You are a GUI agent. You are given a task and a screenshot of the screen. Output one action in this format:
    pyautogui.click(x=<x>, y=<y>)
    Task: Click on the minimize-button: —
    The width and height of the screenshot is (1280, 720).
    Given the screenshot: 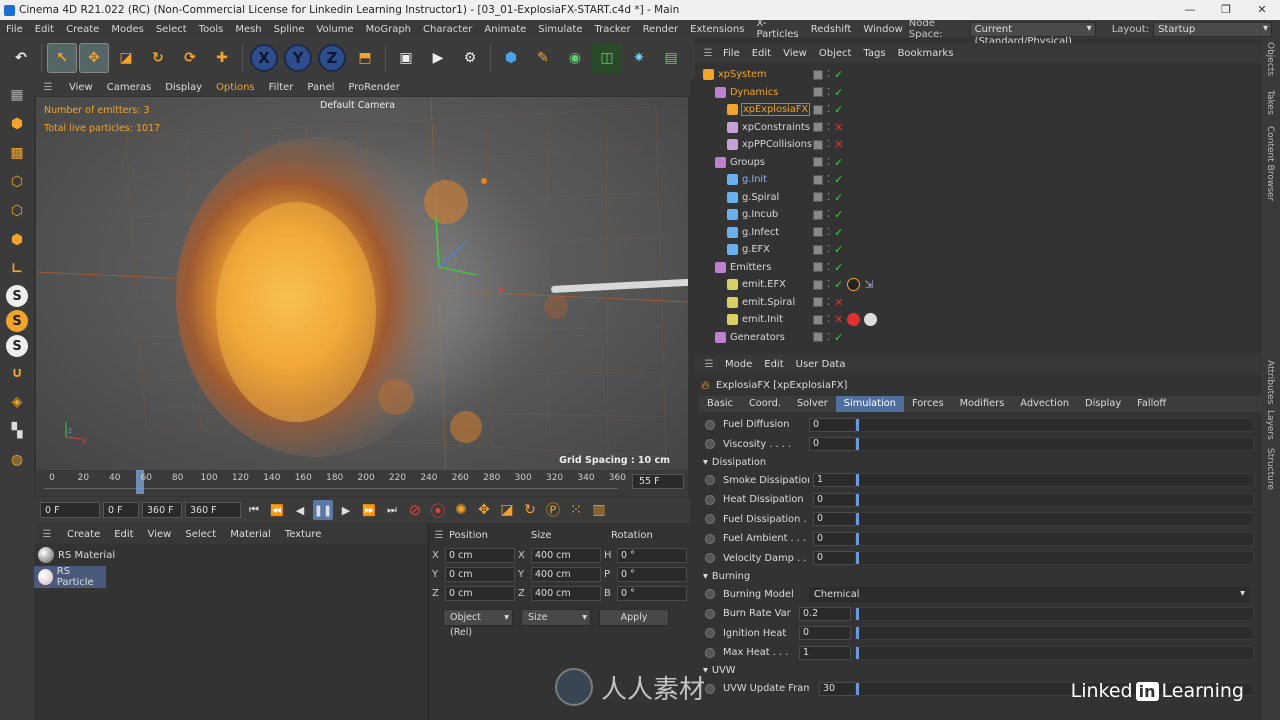 What is the action you would take?
    pyautogui.click(x=1190, y=10)
    